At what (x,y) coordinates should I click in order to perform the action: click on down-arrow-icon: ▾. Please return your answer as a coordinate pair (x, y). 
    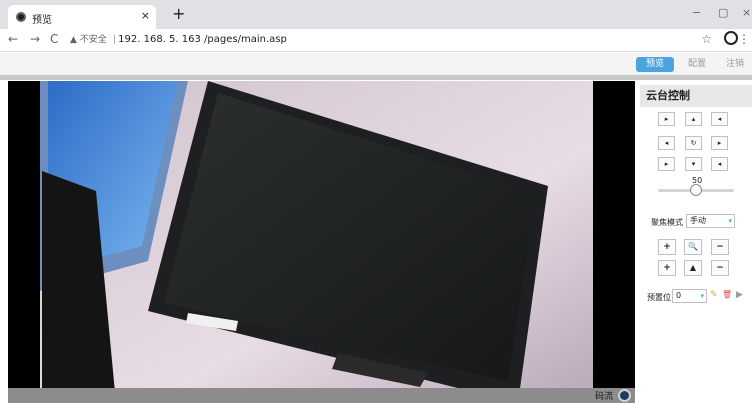
    Looking at the image, I should click on (693, 164).